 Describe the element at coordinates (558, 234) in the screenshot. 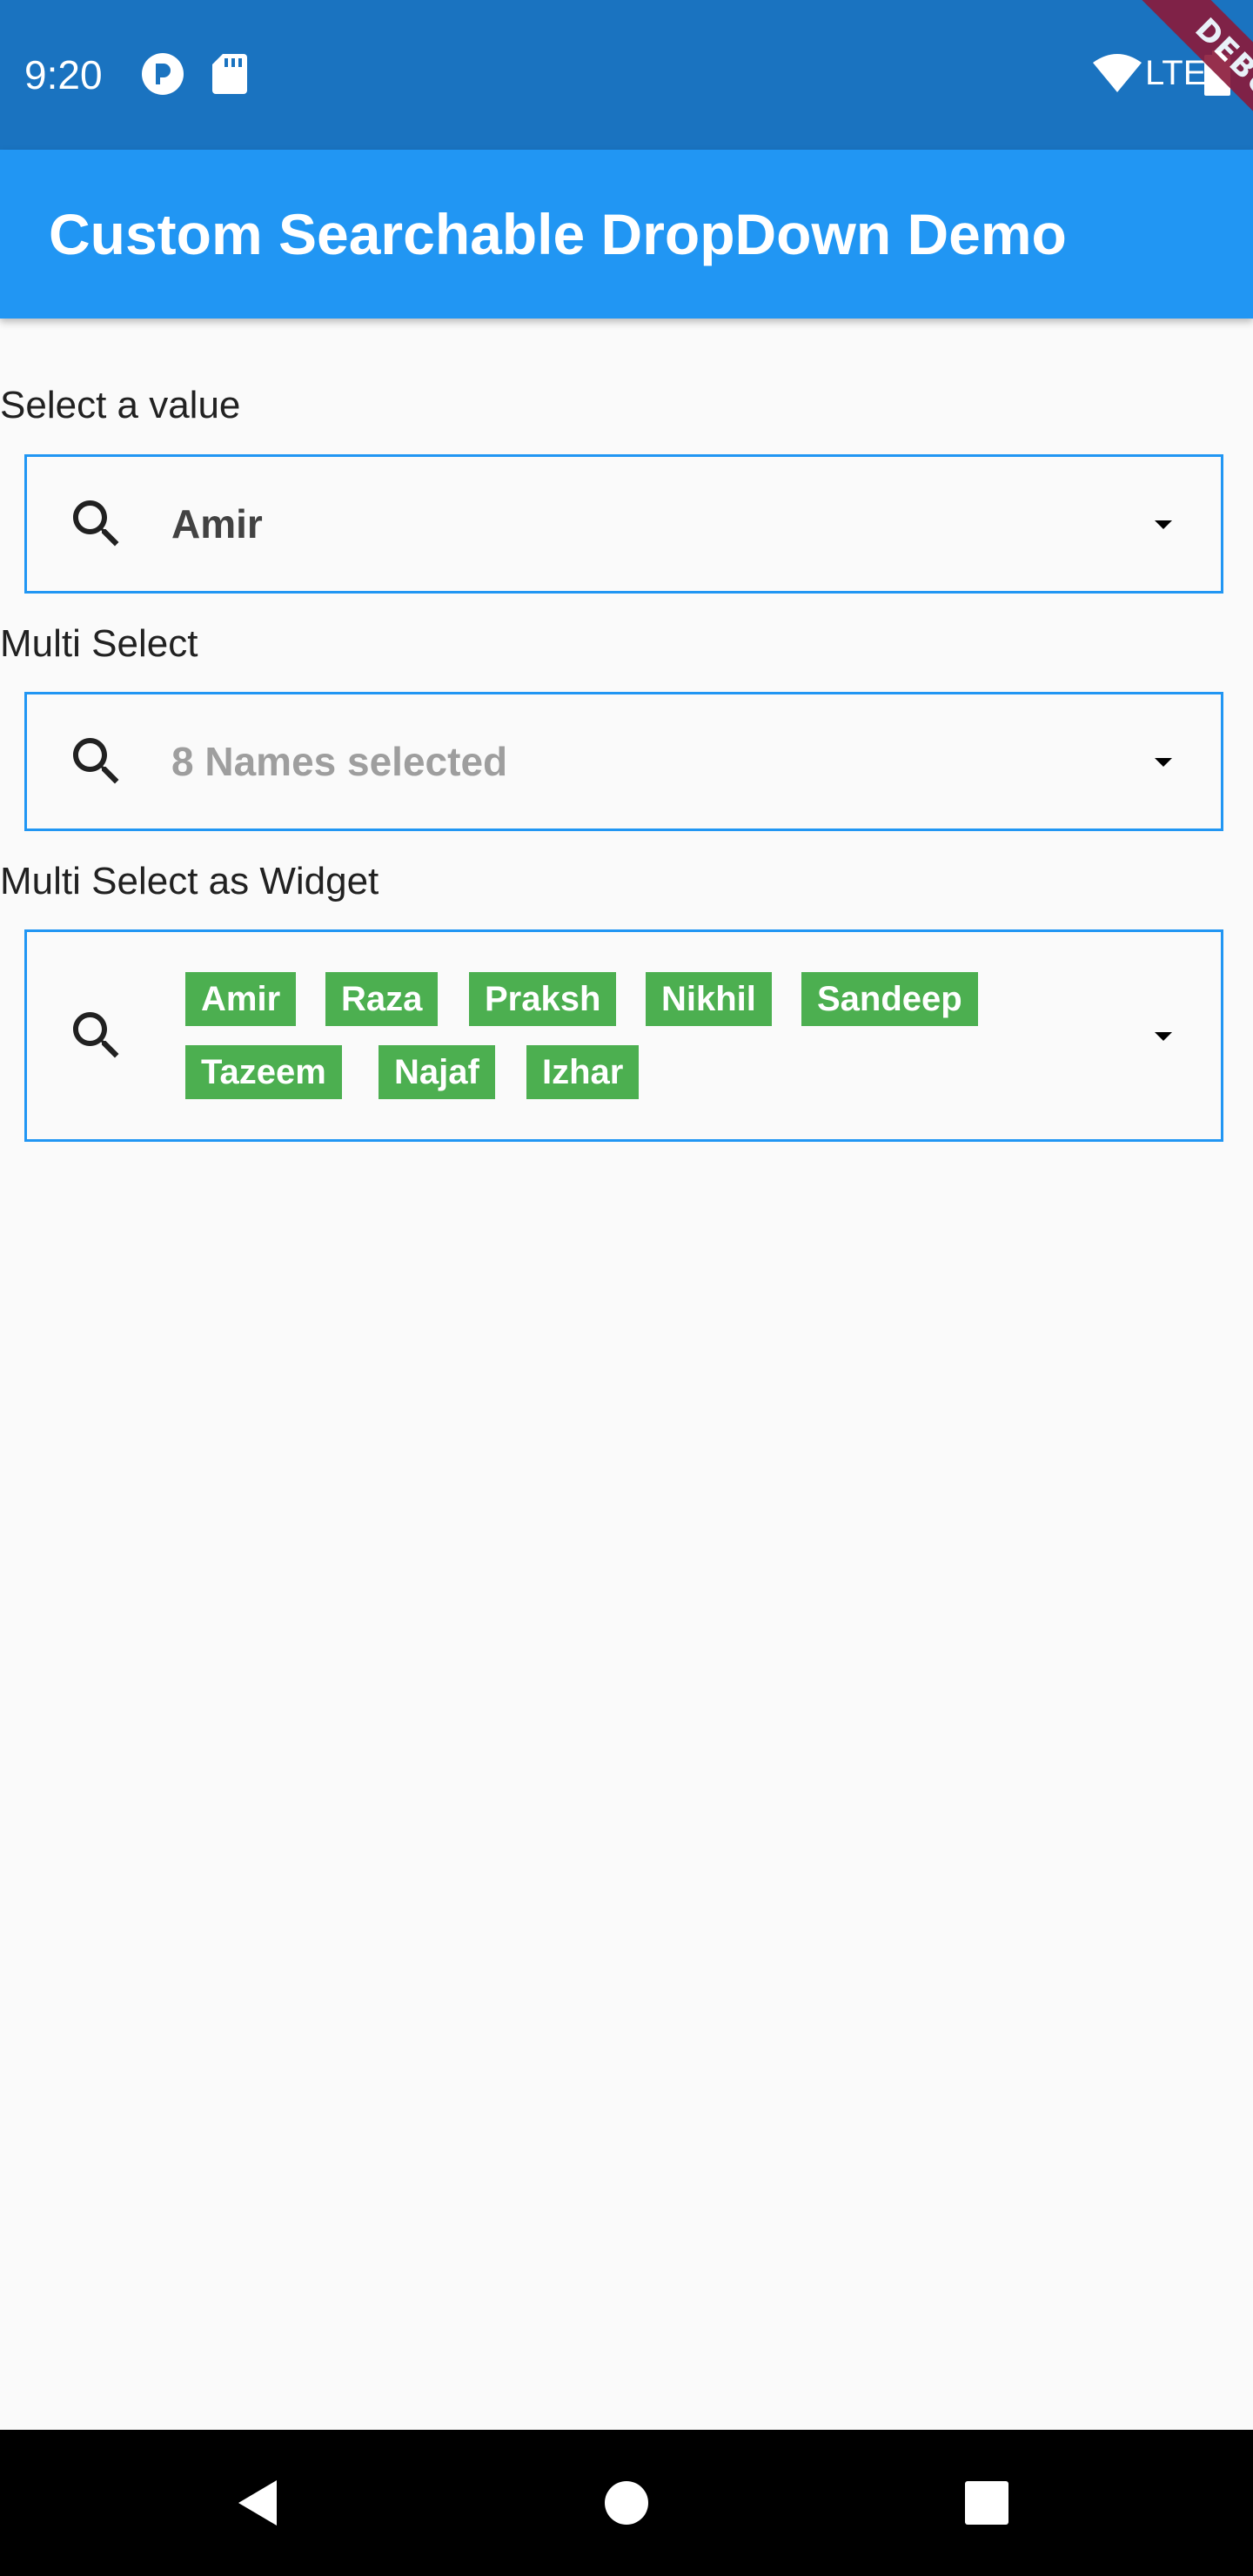

I see `app-title: Custom Searchable DropDown Demo` at that location.